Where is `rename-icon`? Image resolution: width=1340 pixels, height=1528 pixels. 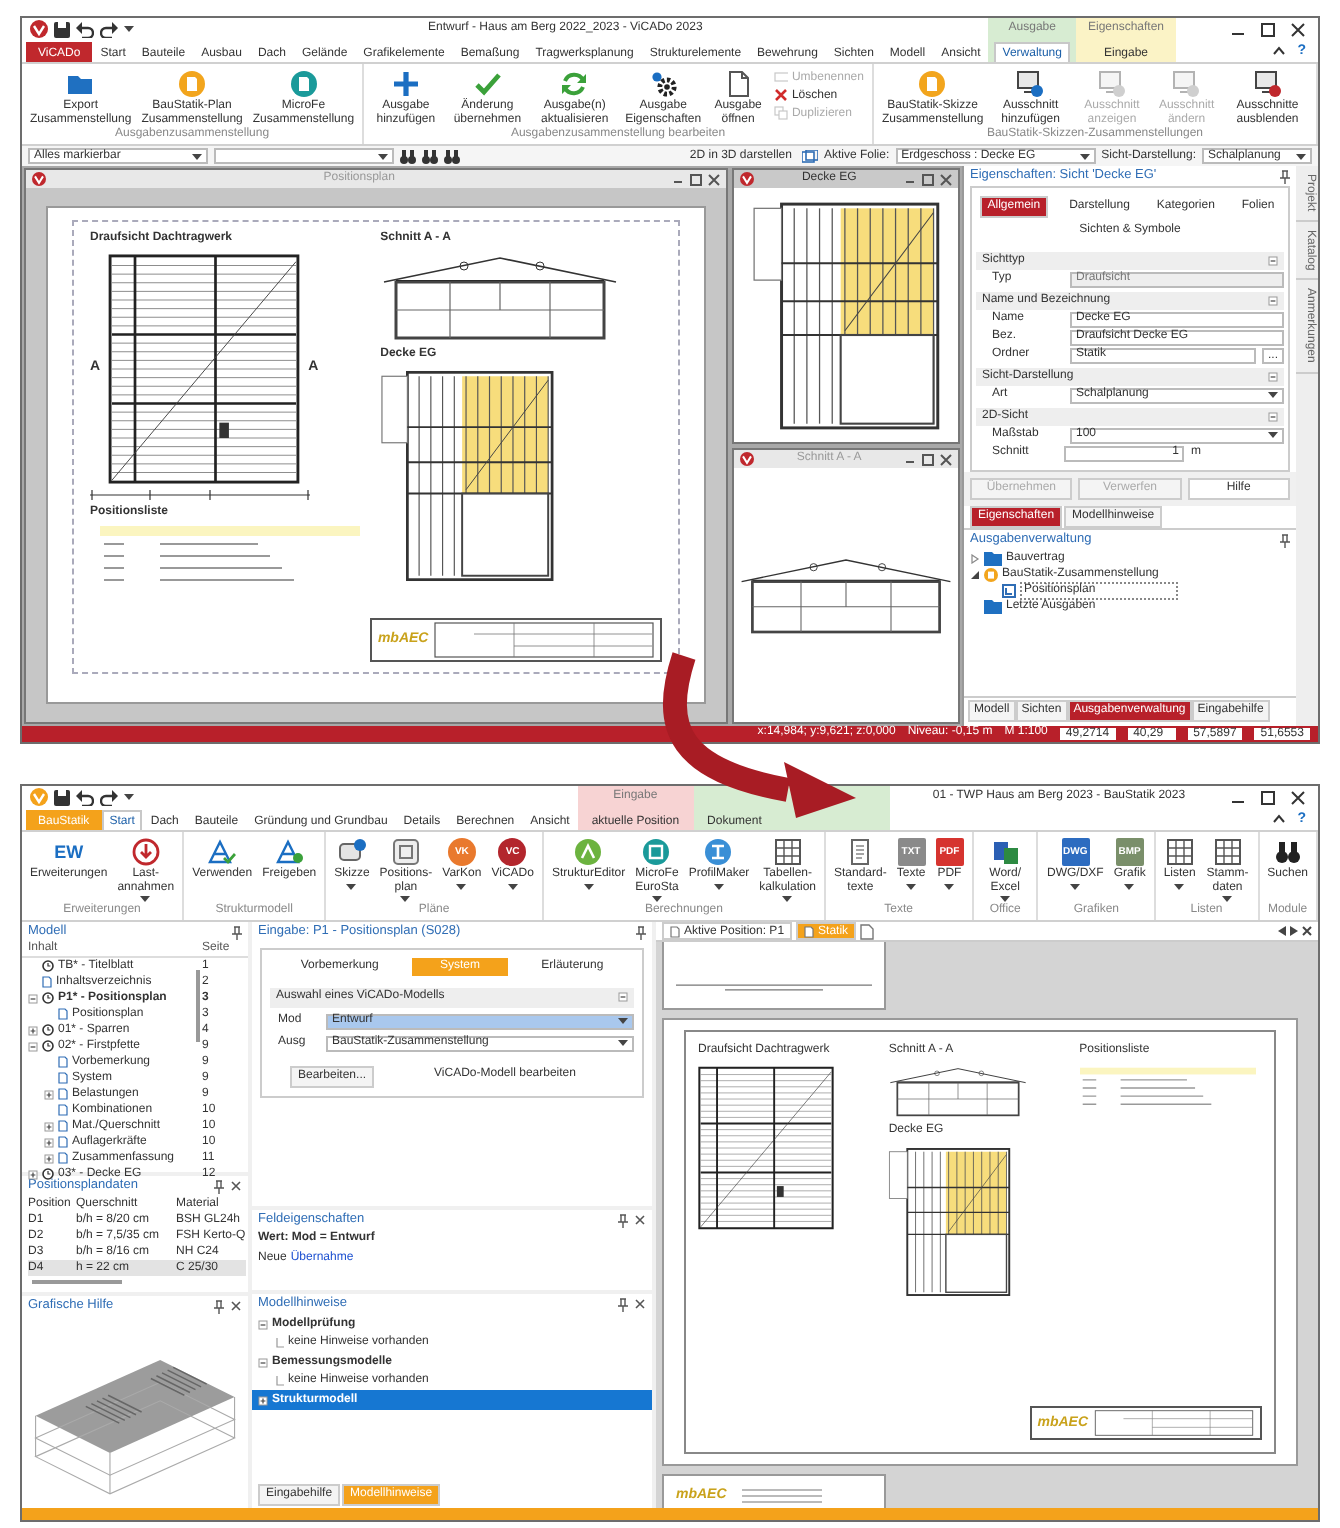 rename-icon is located at coordinates (780, 77).